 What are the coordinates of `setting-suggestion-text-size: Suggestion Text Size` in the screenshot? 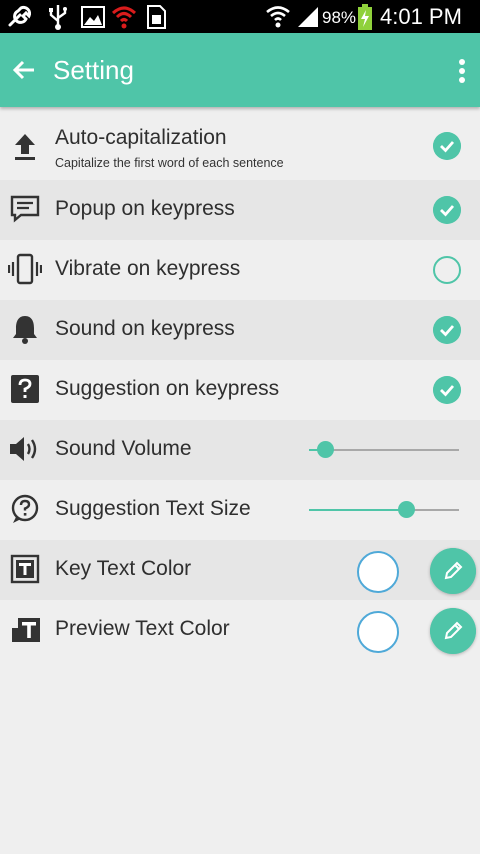 It's located at (240, 510).